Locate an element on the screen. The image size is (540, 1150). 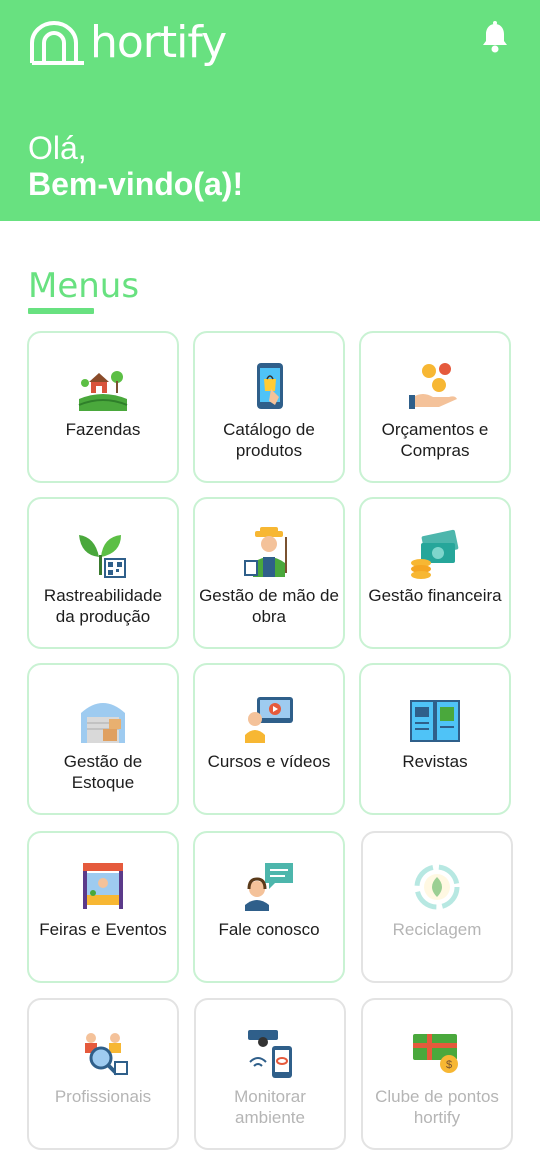
menu-label: Clube de pontos hortify is located at coordinates (437, 1107).